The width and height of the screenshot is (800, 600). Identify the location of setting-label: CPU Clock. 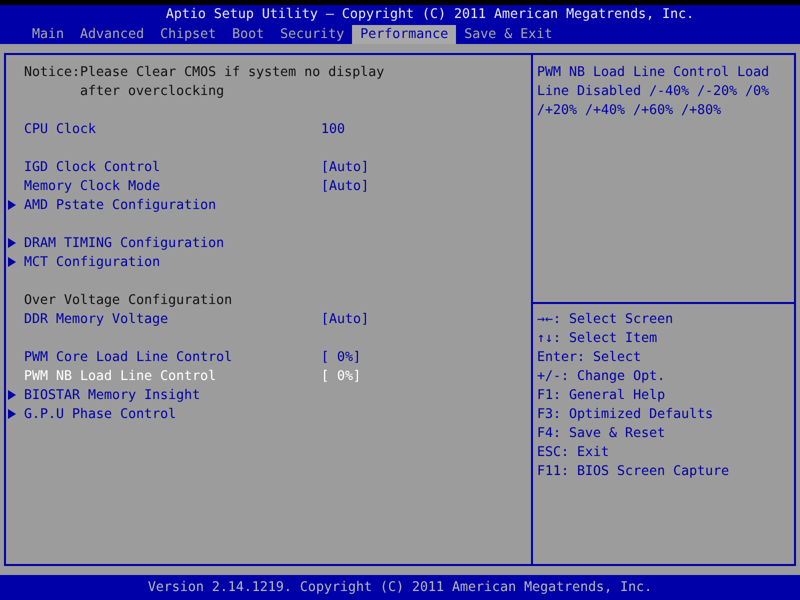
(172, 129).